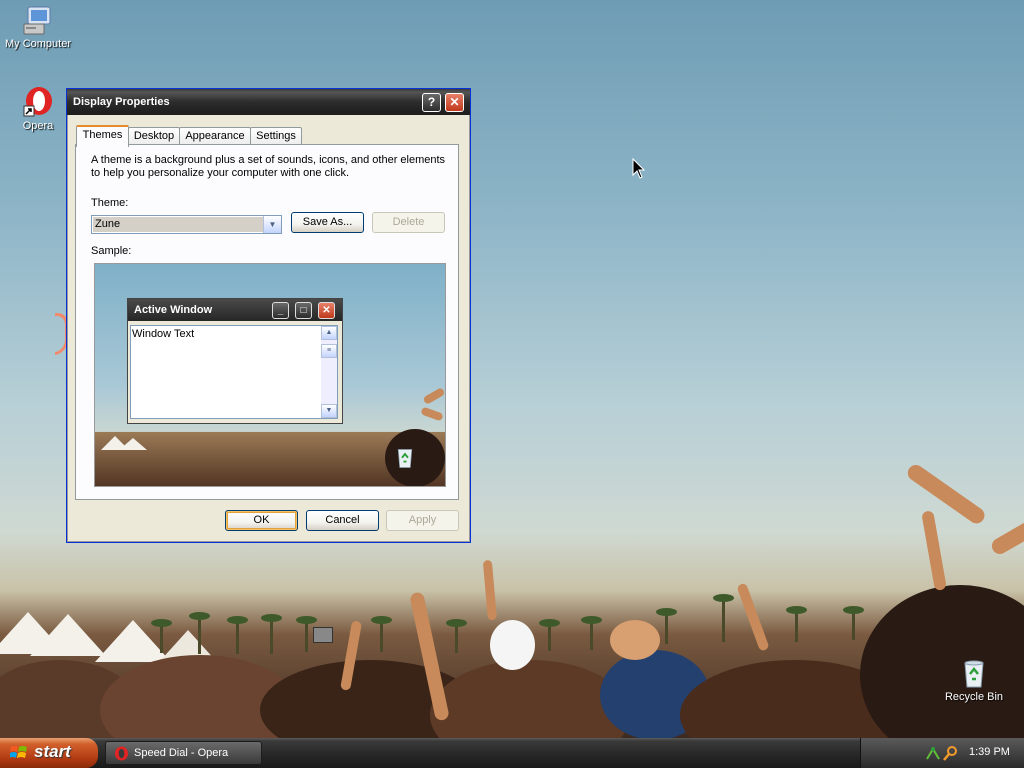 The height and width of the screenshot is (768, 1024). What do you see at coordinates (512, 753) in the screenshot?
I see `taskbar: start Speed Dial - Opera ? ⧉ 1:39 PM` at bounding box center [512, 753].